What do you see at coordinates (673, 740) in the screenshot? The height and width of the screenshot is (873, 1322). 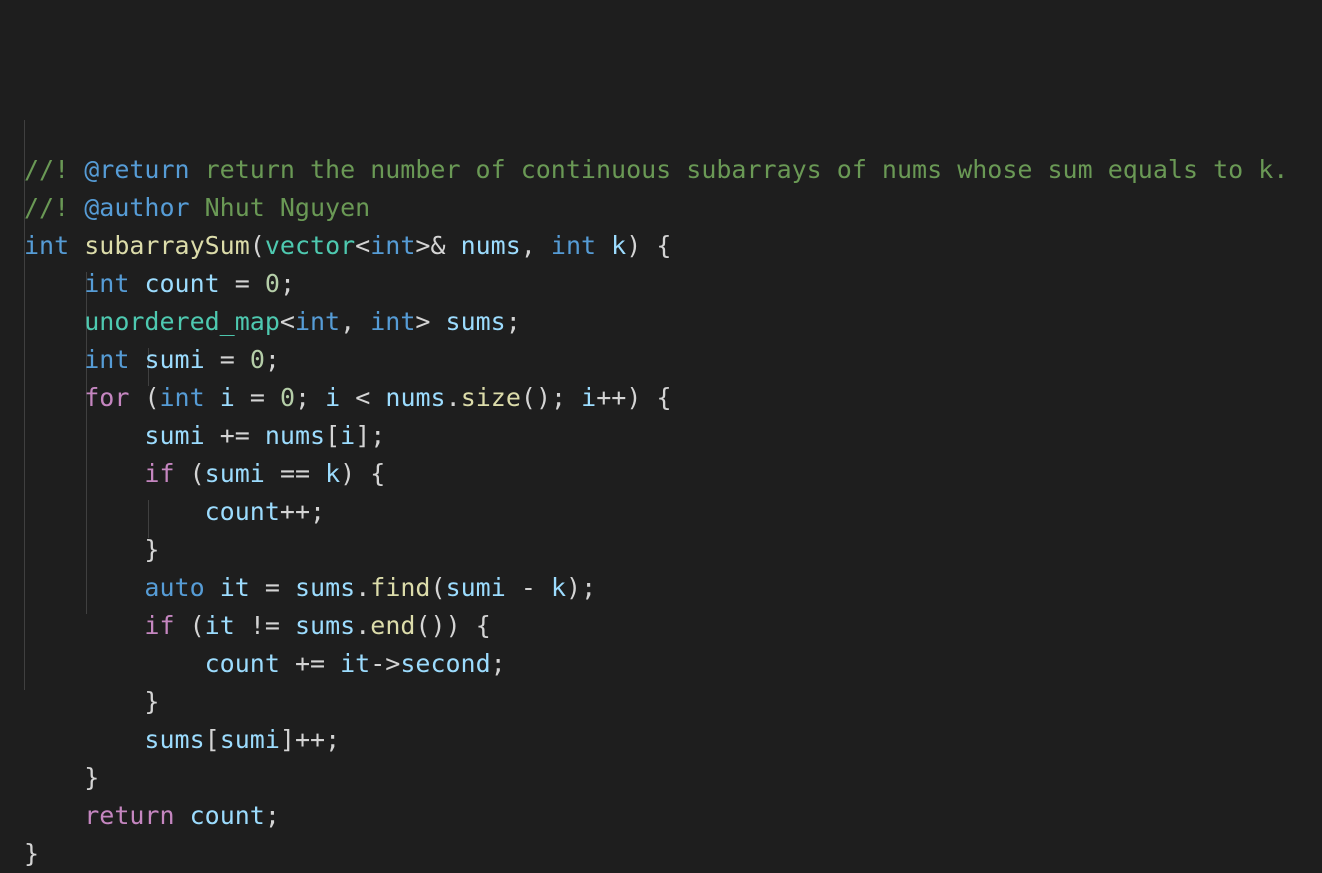 I see `code-line-16: sums[sumi]++;` at bounding box center [673, 740].